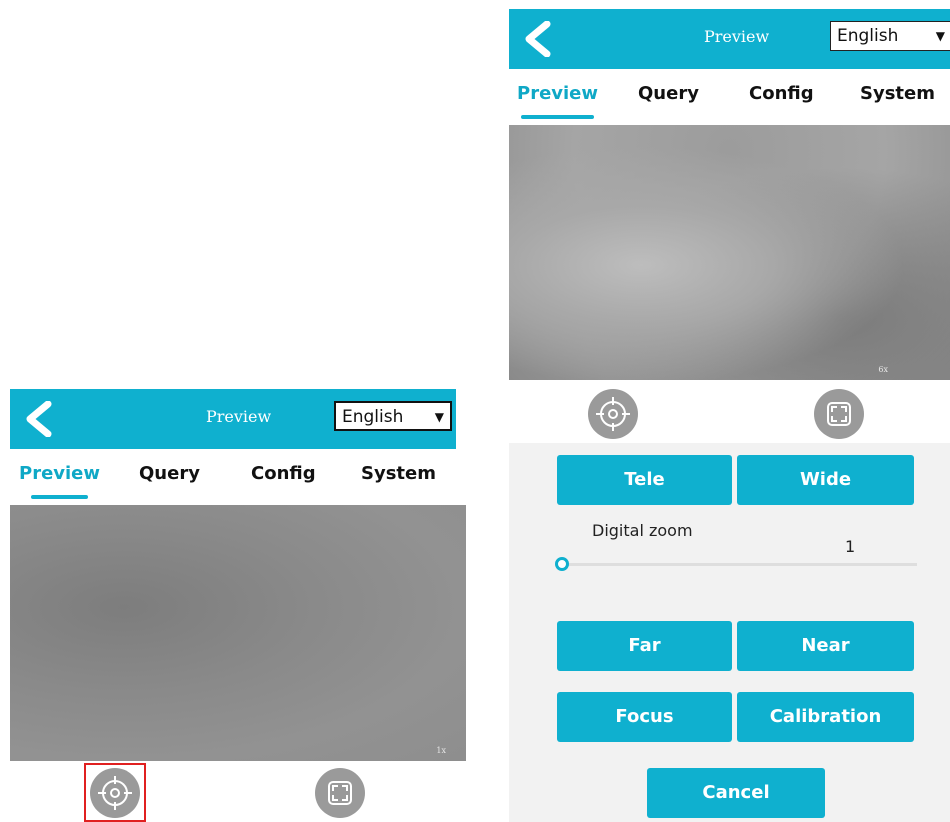  What do you see at coordinates (644, 646) in the screenshot?
I see `far-button: Far` at bounding box center [644, 646].